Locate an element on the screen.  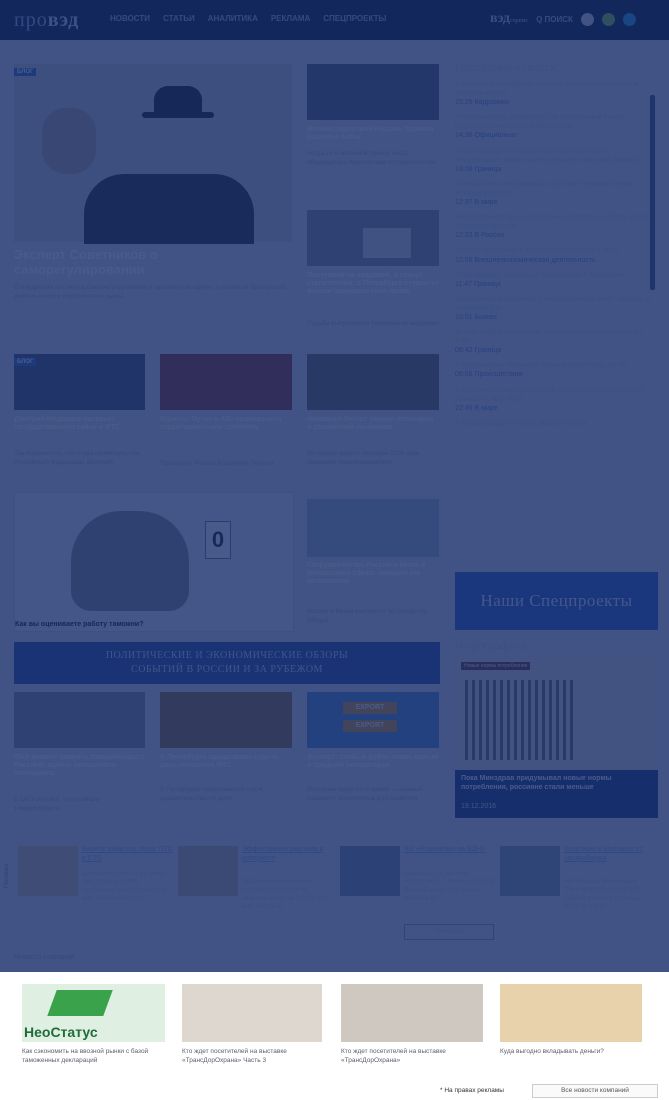
banner-line-1: ПОЛИТИЧЕСКИЕ И ЭКОНОМИЧЕСКИЕ ОБЗОРЫ is located at coordinates (227, 655).